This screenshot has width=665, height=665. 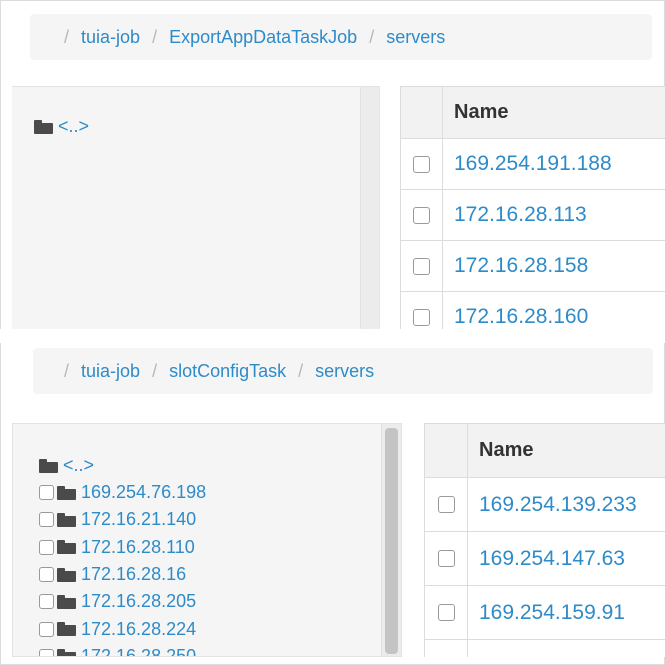 I want to click on tree-item: 172.16.28.205, so click(x=122, y=601).